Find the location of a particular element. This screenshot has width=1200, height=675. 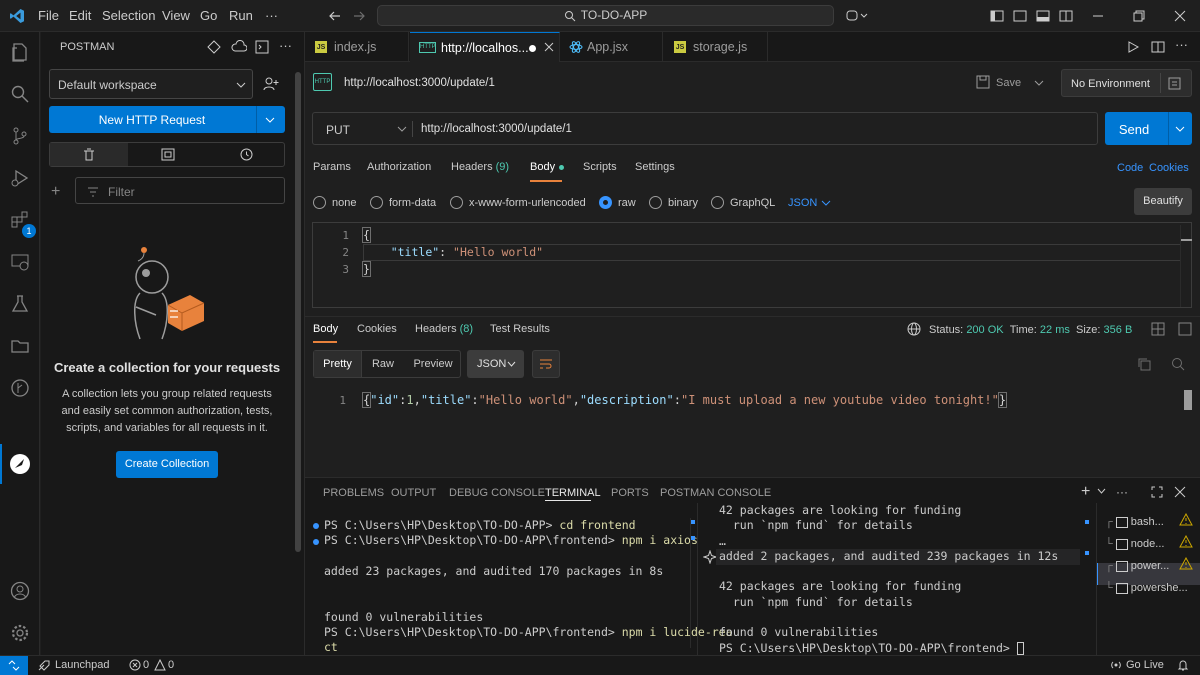

minimize-icon is located at coordinates (1098, 16).